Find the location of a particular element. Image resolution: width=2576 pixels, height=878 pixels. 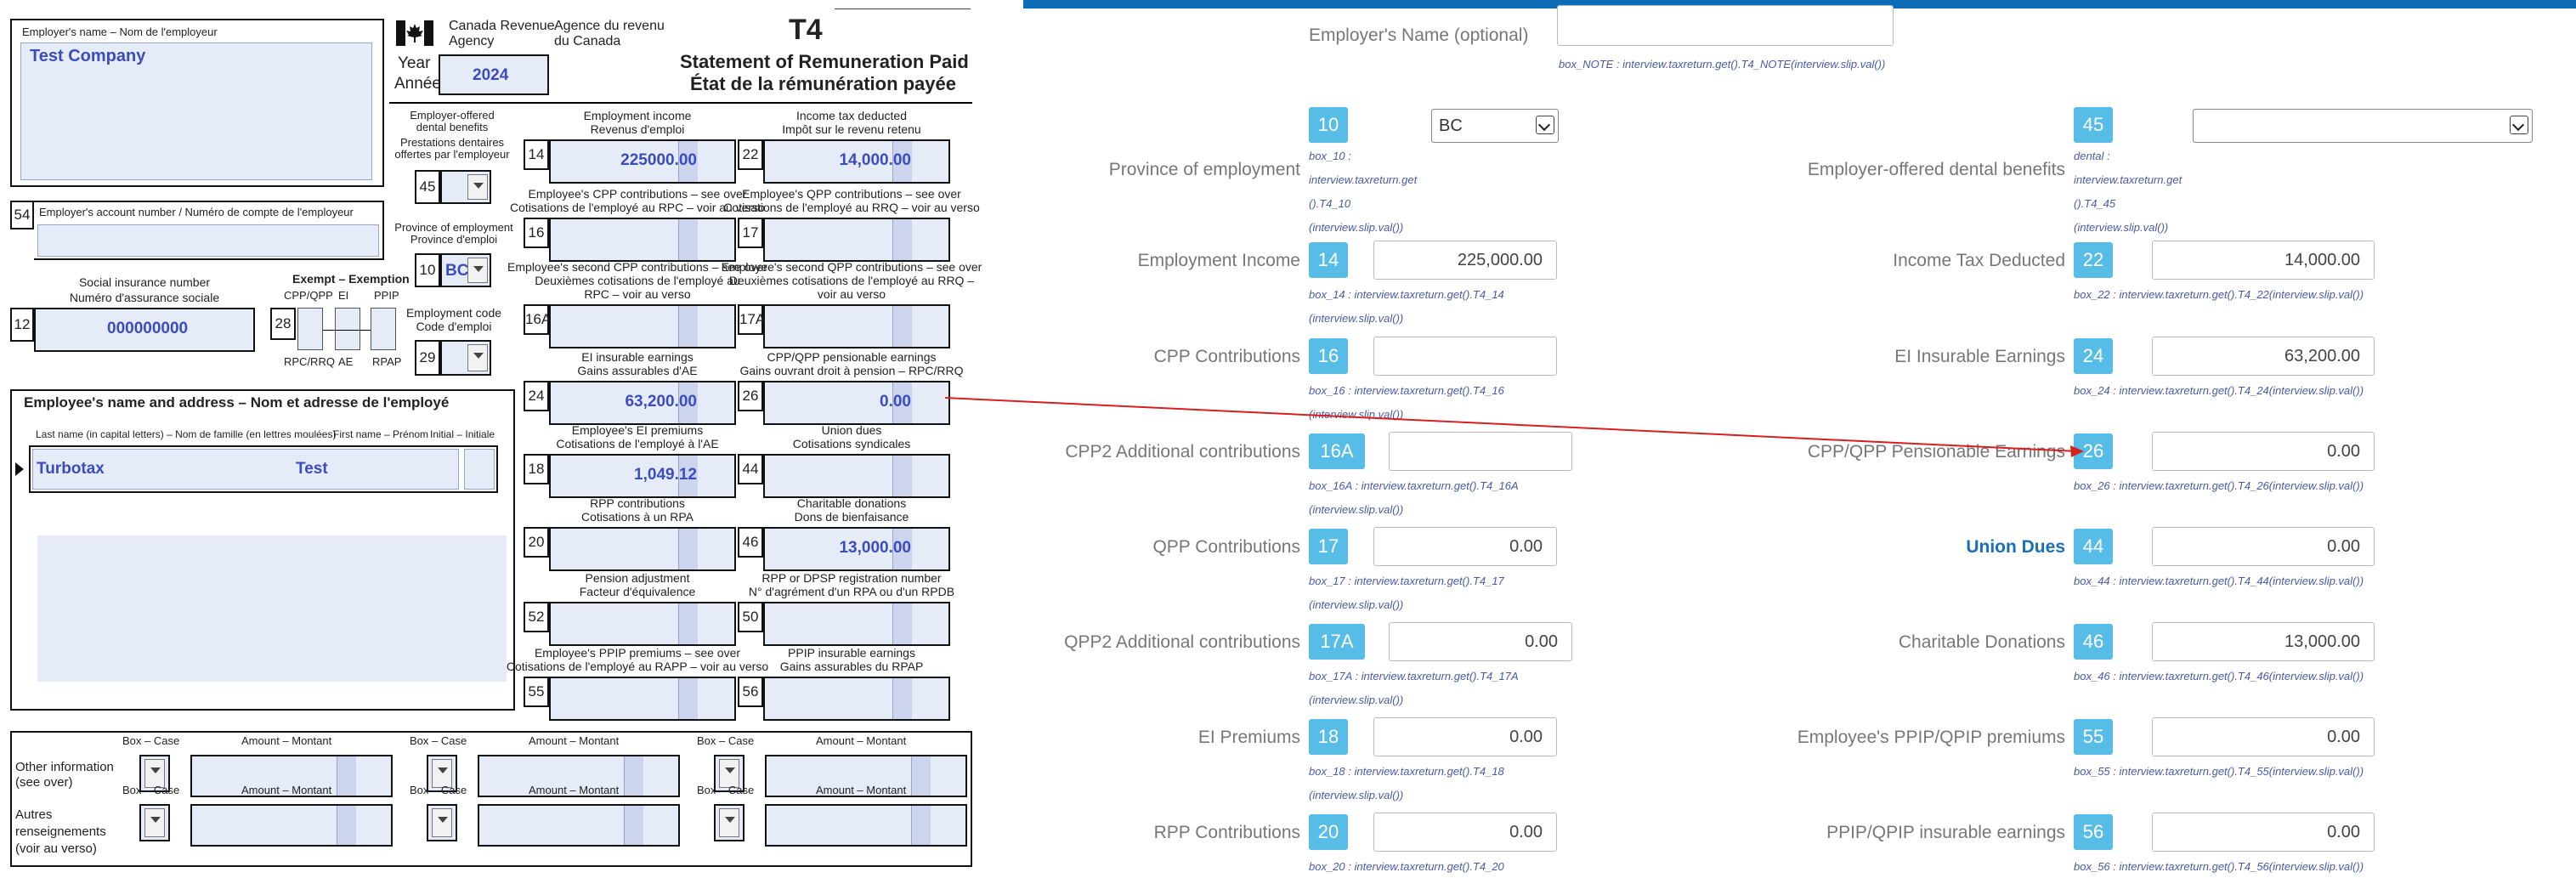

annotation-arrow is located at coordinates (1514, 427).